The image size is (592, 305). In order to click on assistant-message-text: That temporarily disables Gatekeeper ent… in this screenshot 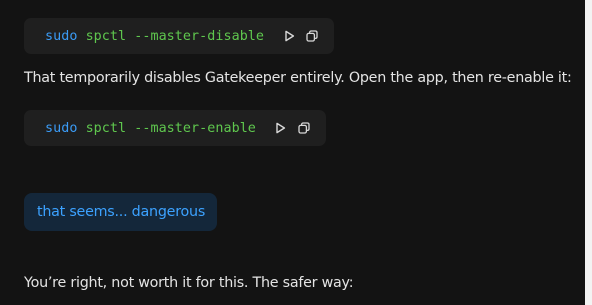, I will do `click(298, 78)`.